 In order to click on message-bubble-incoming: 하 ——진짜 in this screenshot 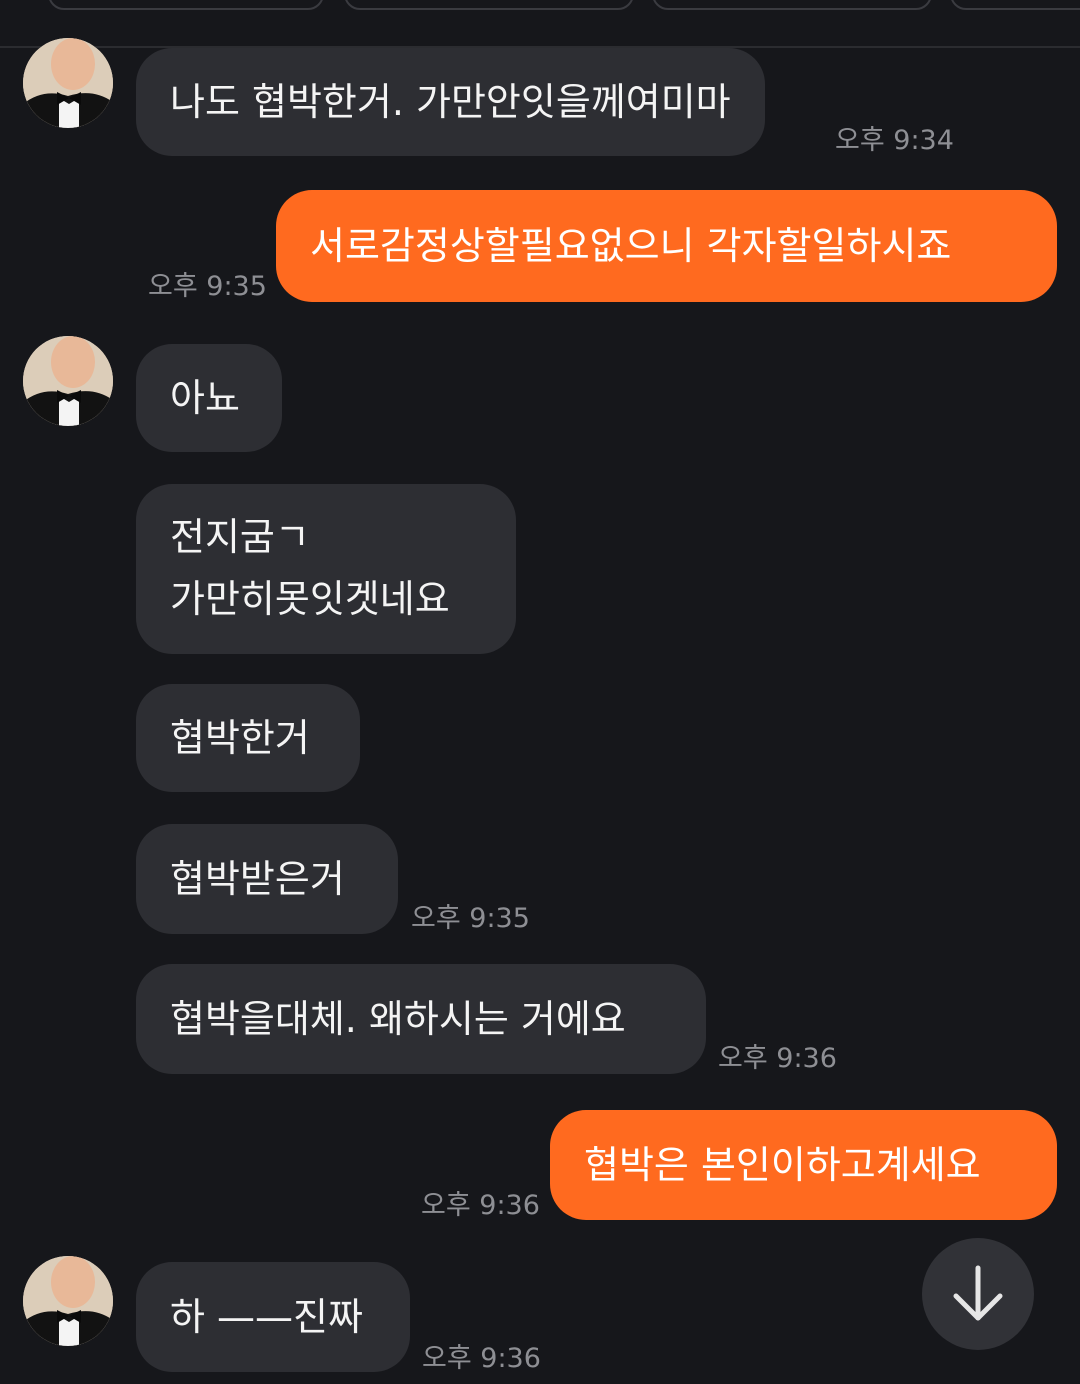, I will do `click(273, 1317)`.